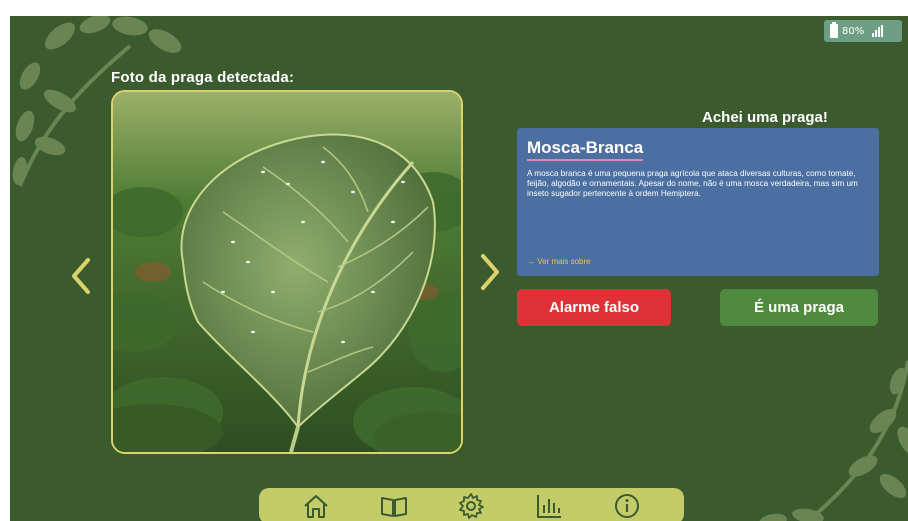  Describe the element at coordinates (585, 149) in the screenshot. I see `pest-name: Mosca-Branca` at that location.